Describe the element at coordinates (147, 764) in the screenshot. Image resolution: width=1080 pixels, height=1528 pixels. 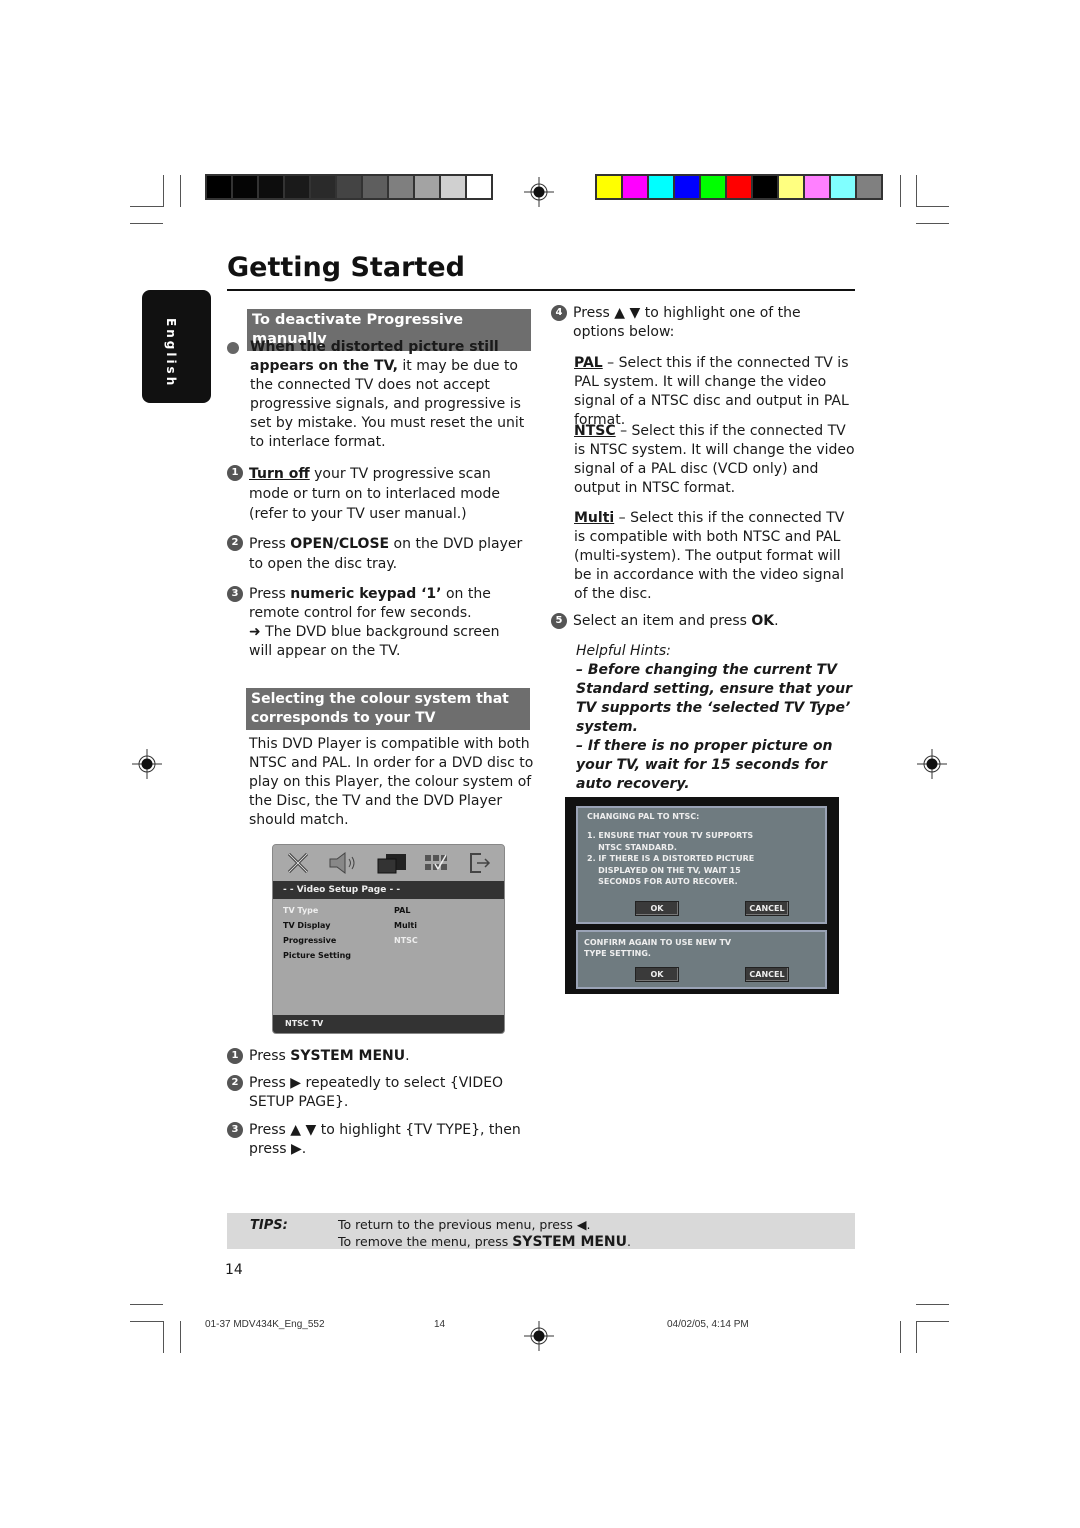
I see `registration-mark-icon` at that location.